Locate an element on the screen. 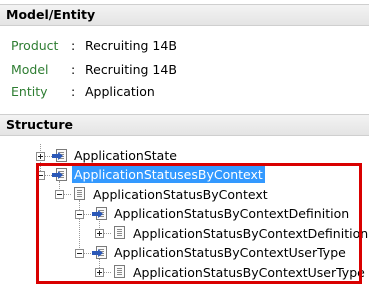 This screenshot has width=369, height=288. property-row-model: Model: Recruiting 14B is located at coordinates (94, 70).